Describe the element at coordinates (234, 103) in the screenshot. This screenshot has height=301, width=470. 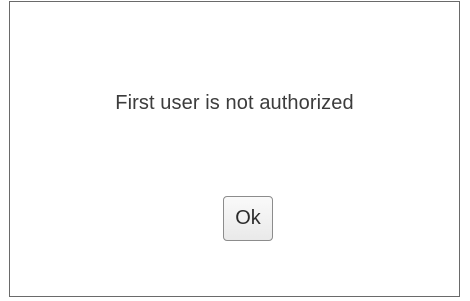
I see `dialog-message: First user is not authorized` at that location.